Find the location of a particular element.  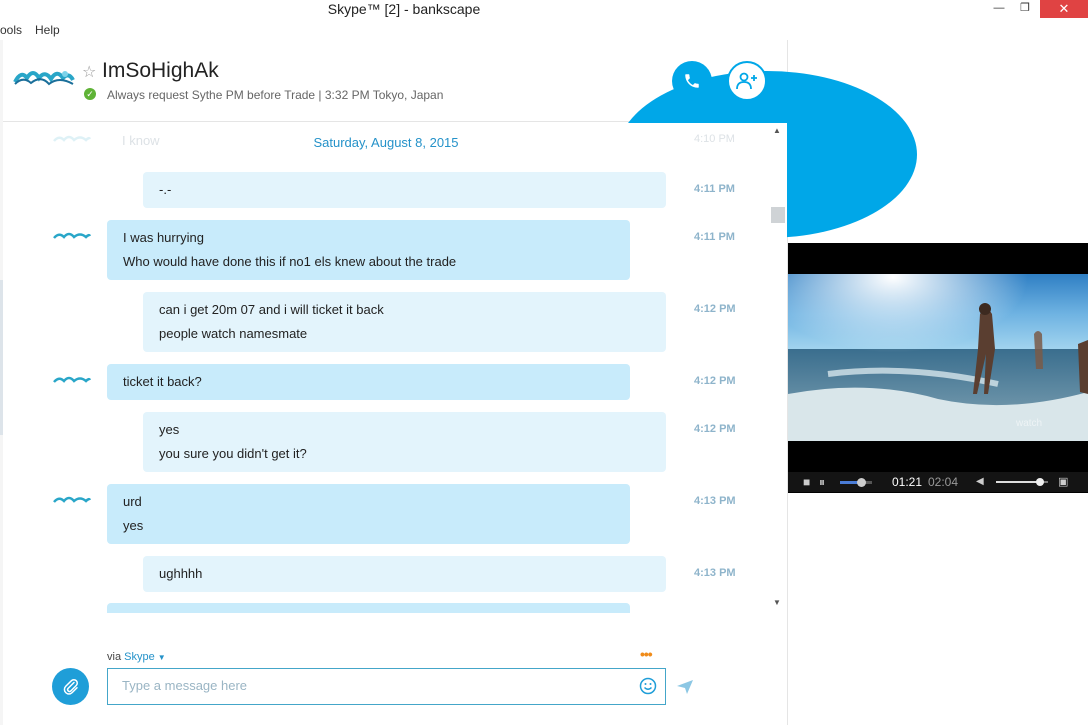

stop-icon: ■ is located at coordinates (806, 482).